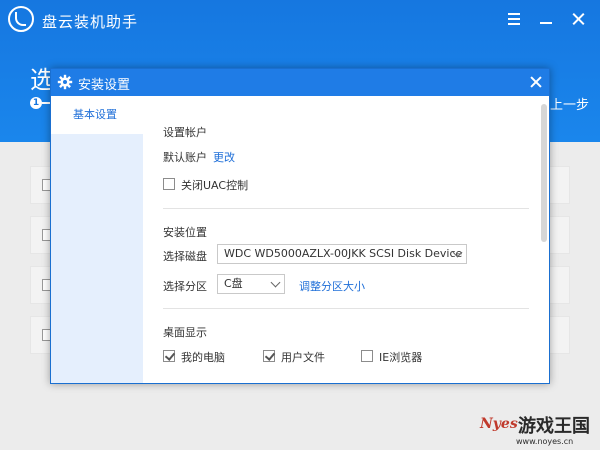  I want to click on partition-select: C盘, so click(251, 284).